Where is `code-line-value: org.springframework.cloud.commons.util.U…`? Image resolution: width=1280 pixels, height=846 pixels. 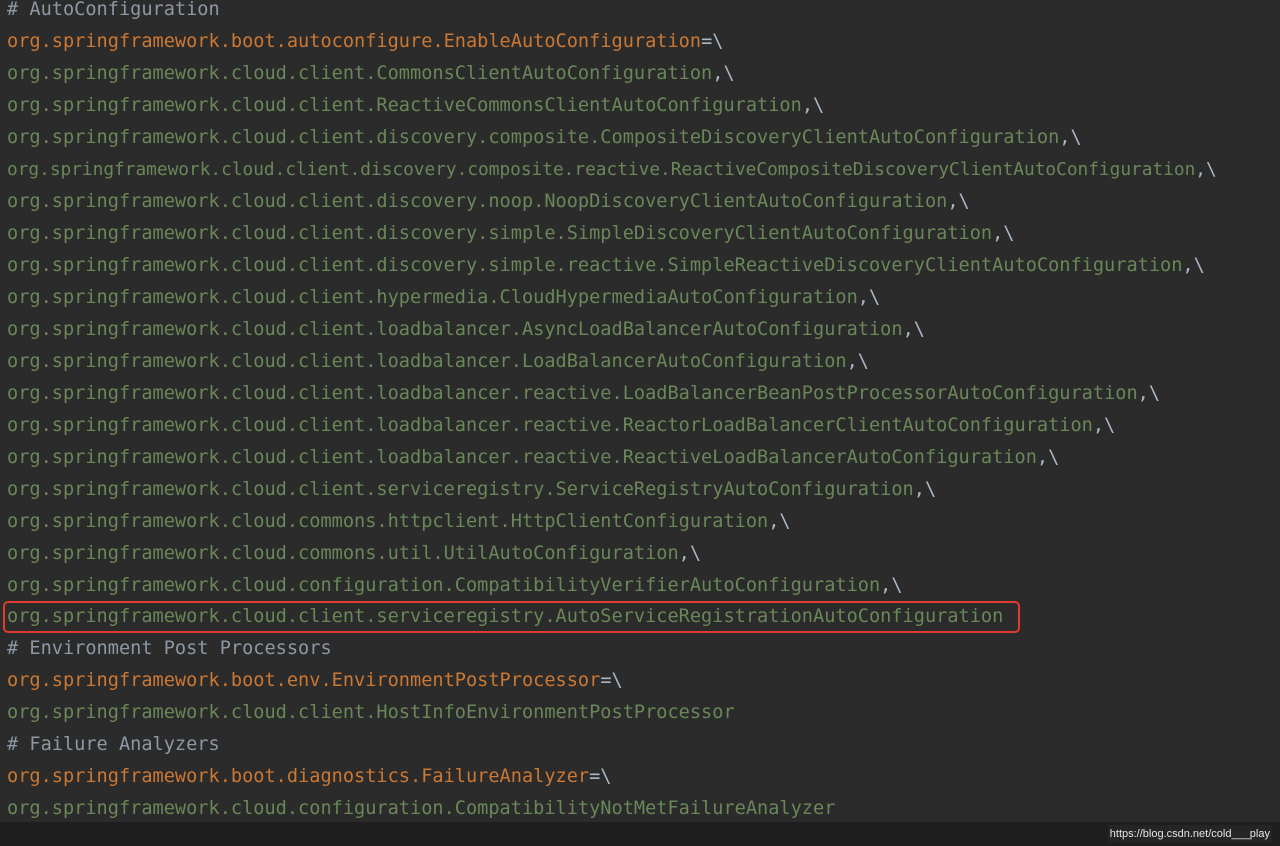 code-line-value: org.springframework.cloud.commons.util.U… is located at coordinates (354, 553).